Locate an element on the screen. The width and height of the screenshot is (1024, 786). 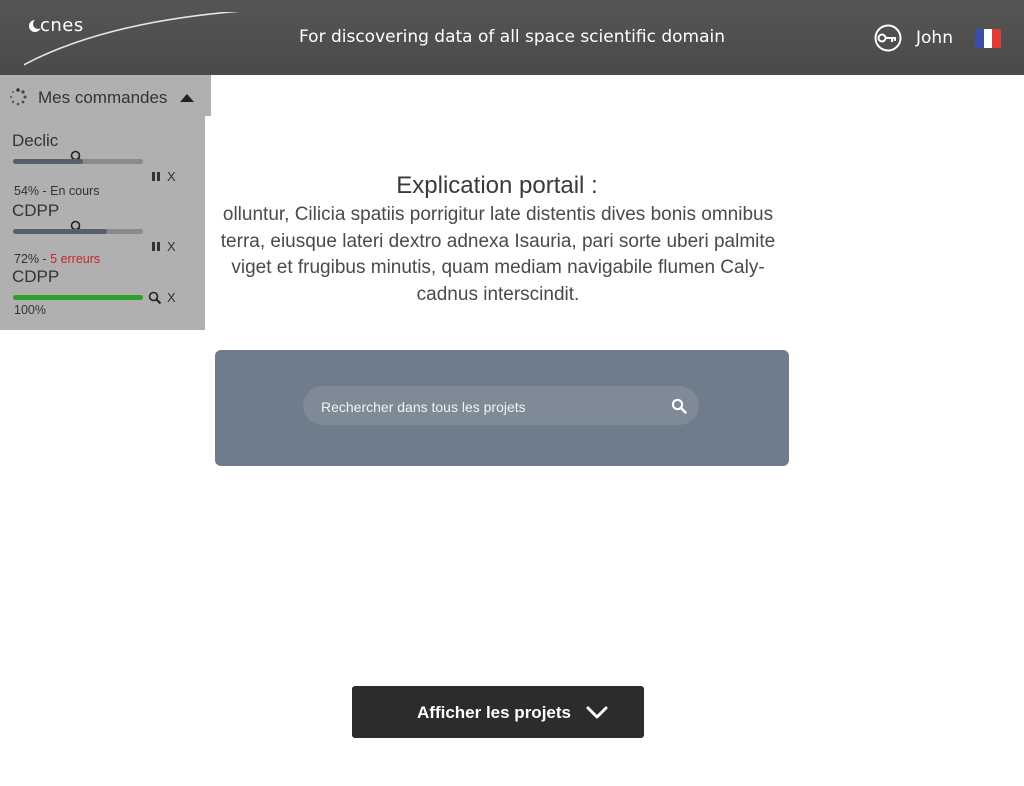
search-box is located at coordinates (501, 406).